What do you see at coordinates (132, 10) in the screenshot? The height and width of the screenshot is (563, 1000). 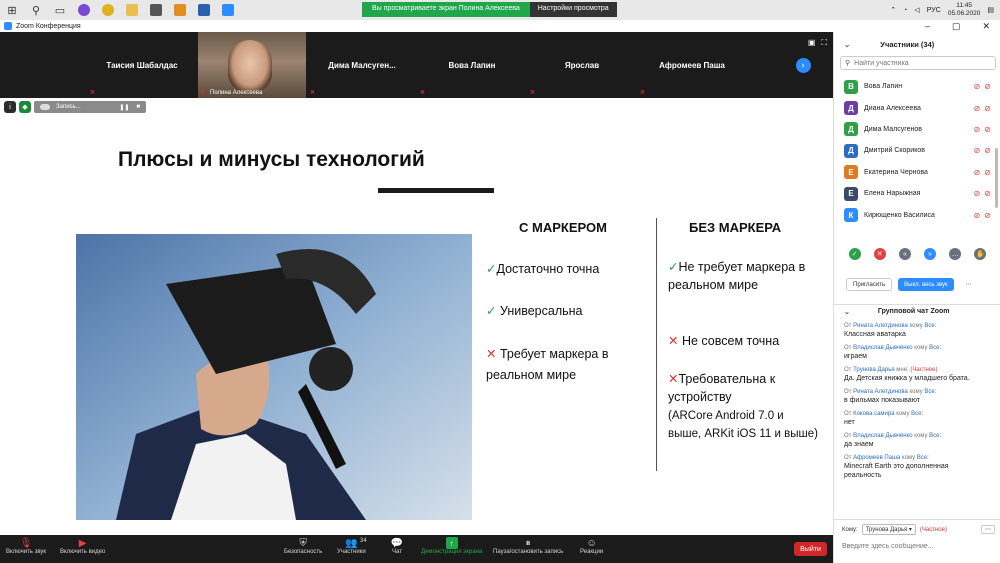 I see `explorer-icon` at bounding box center [132, 10].